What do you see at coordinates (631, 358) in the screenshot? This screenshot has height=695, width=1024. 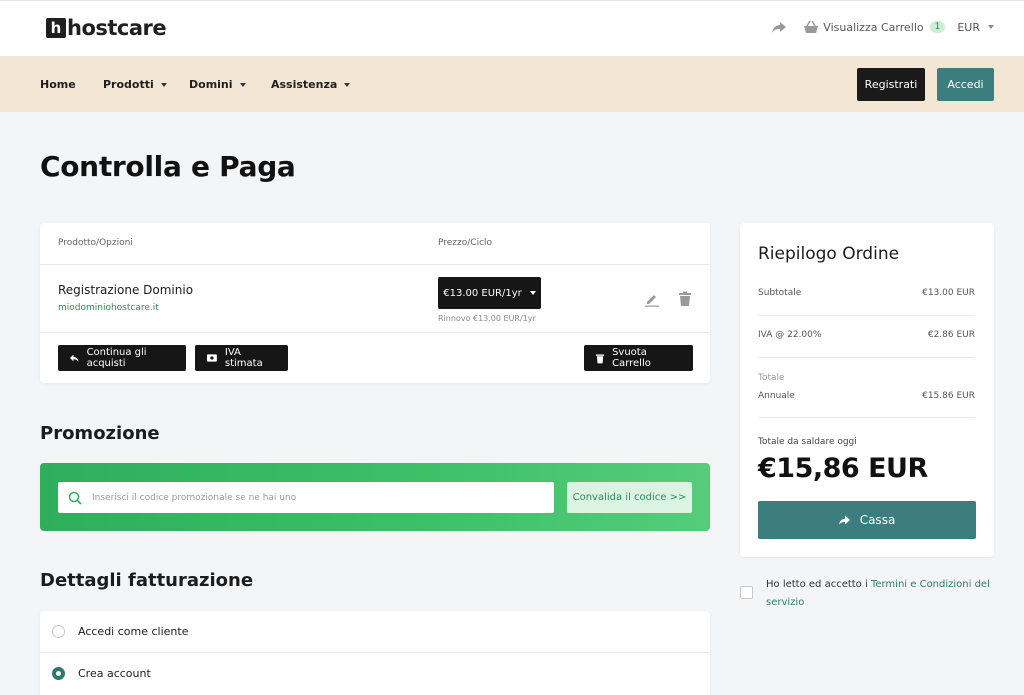 I see `button-label: Svuota Carrello` at bounding box center [631, 358].